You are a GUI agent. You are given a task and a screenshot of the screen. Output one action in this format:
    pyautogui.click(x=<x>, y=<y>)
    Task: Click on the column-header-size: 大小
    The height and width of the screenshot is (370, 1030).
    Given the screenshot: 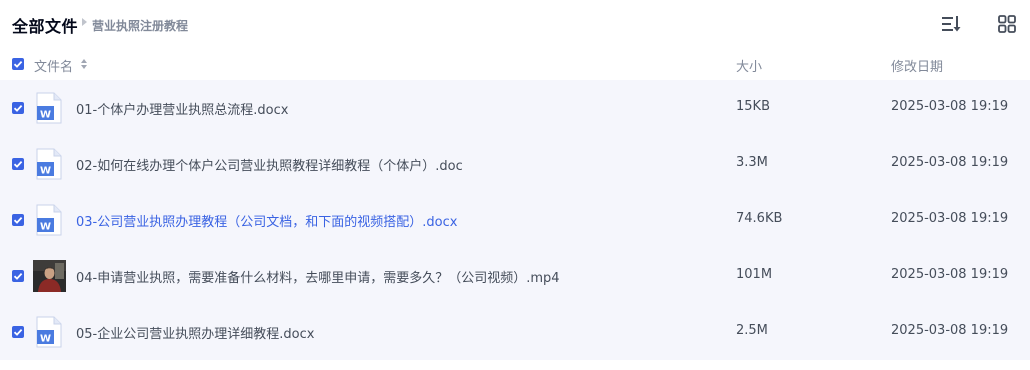 What is the action you would take?
    pyautogui.click(x=749, y=65)
    